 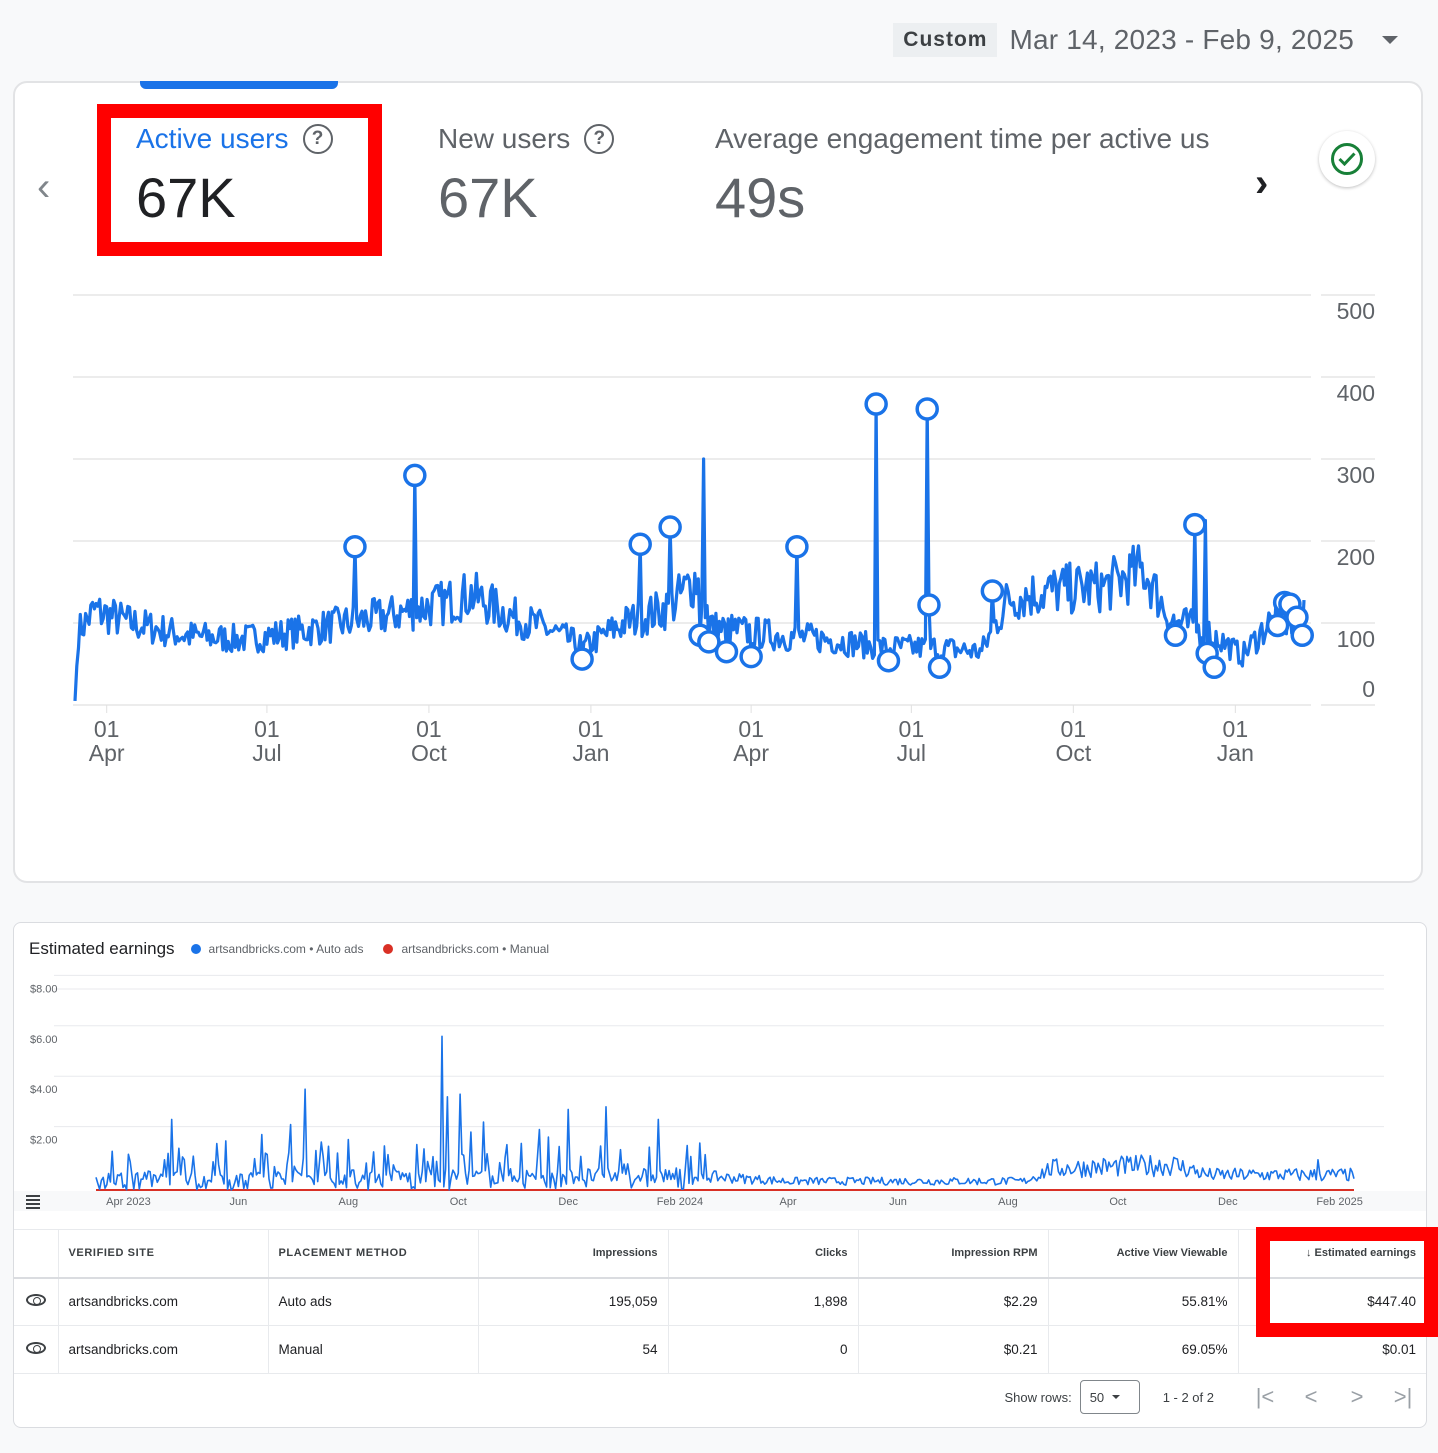 What do you see at coordinates (945, 40) in the screenshot?
I see `date-preset-chip: Custom` at bounding box center [945, 40].